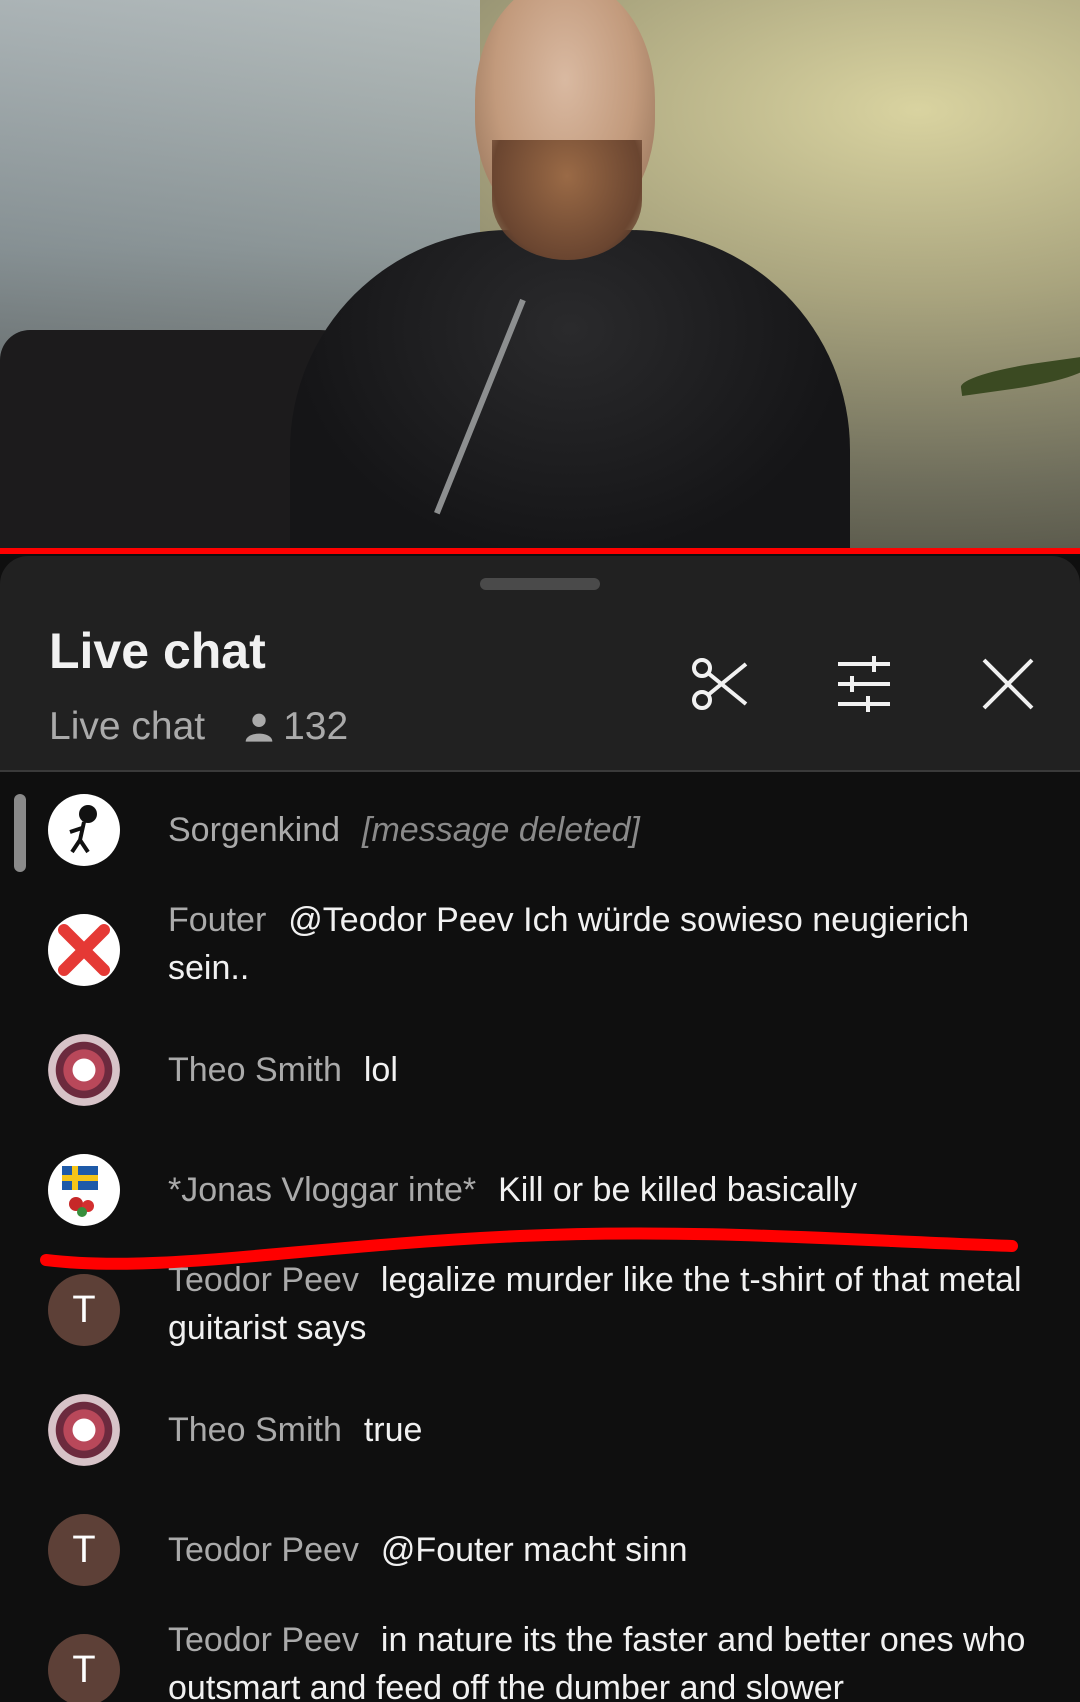  What do you see at coordinates (217, 920) in the screenshot?
I see `author-name: Fouter` at bounding box center [217, 920].